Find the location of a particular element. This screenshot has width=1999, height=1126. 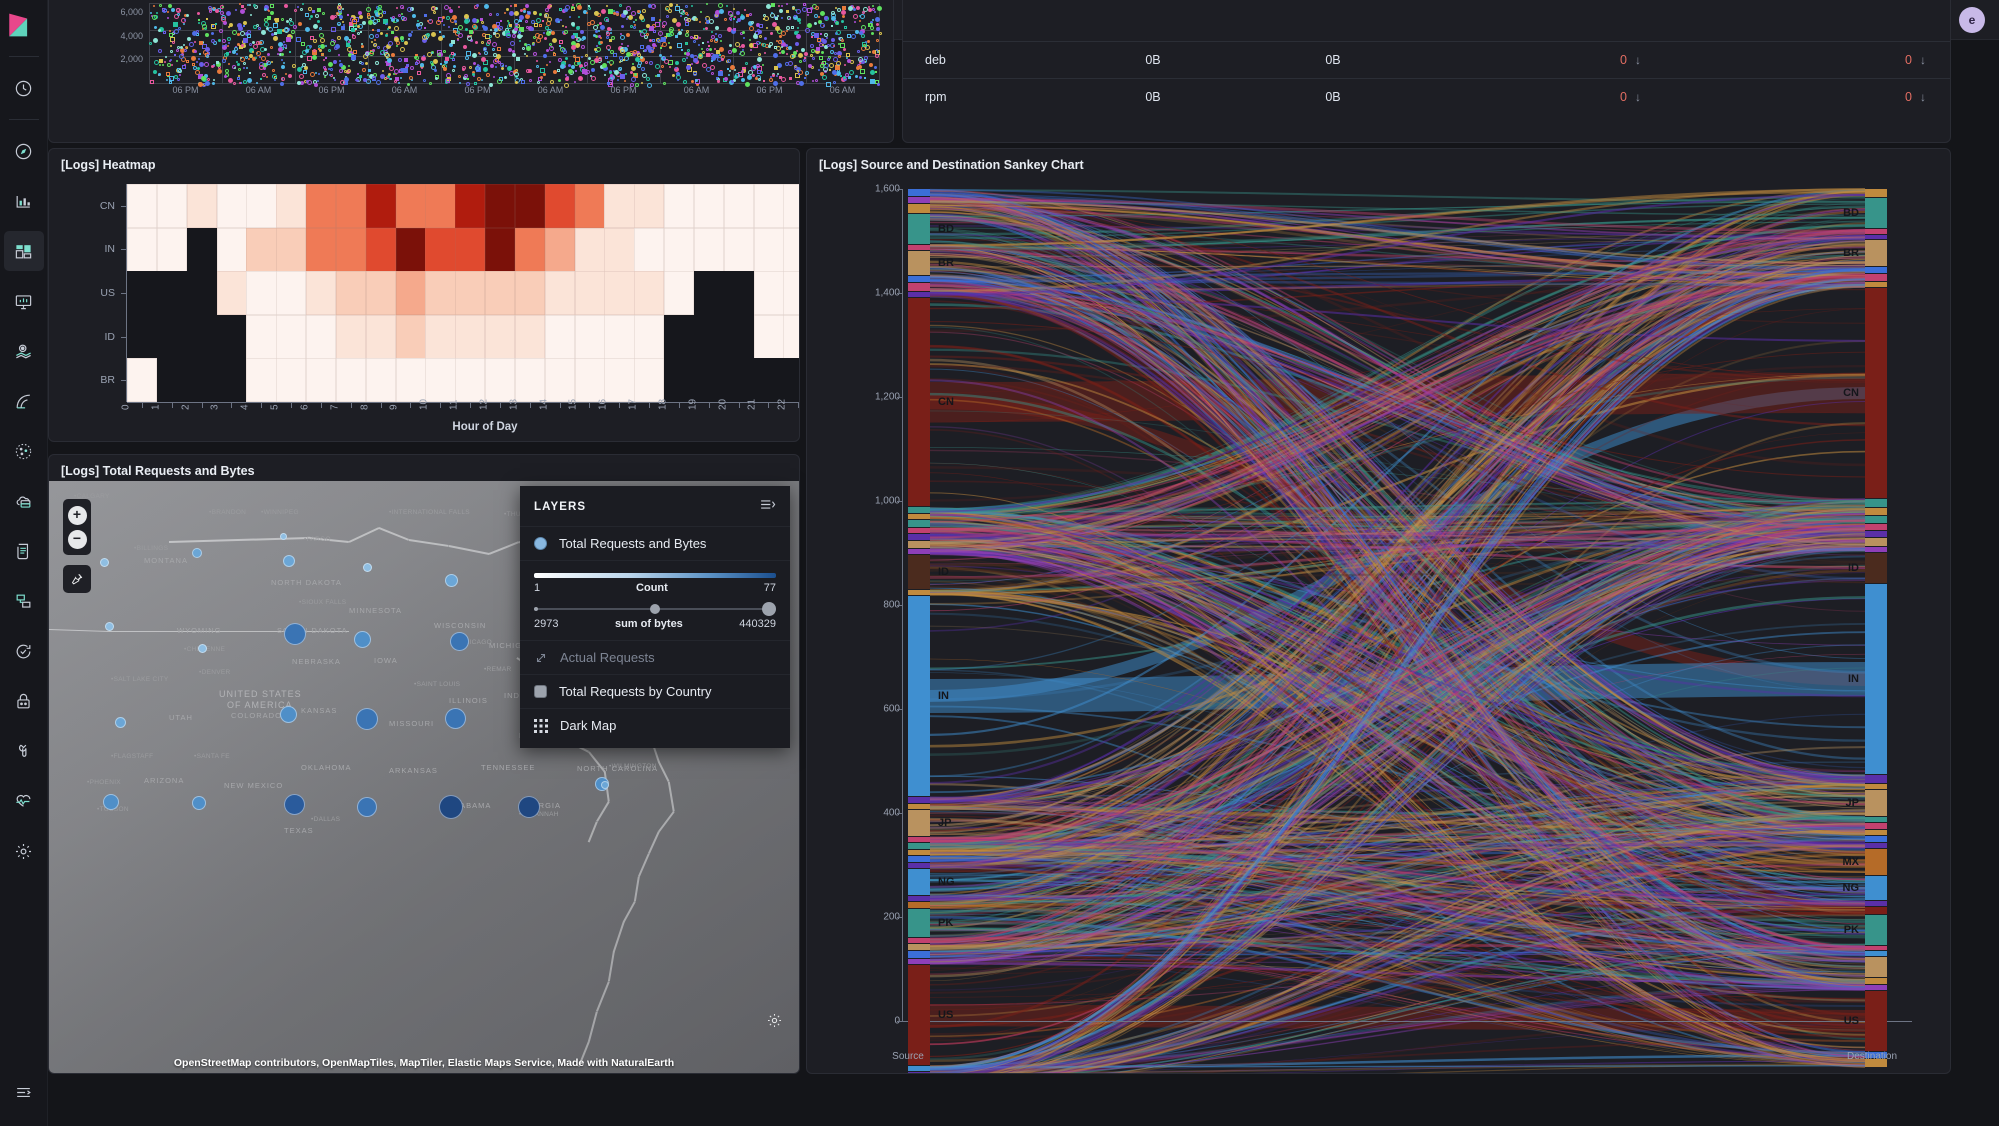

sidebar-item-settings is located at coordinates (24, 851).